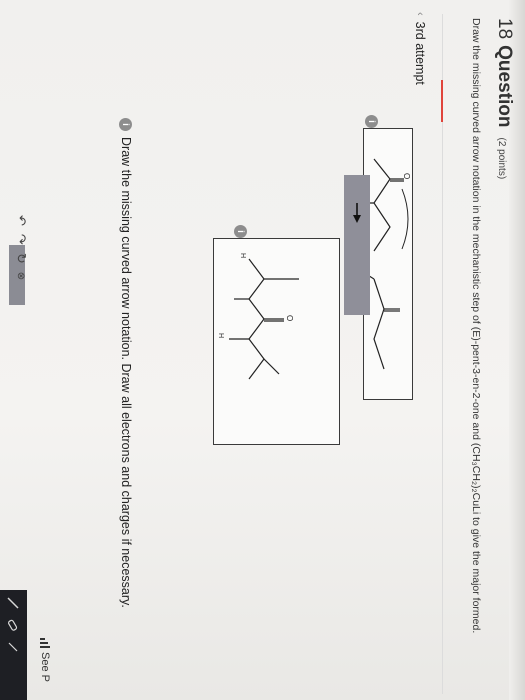 This screenshot has height=700, width=525. What do you see at coordinates (357, 245) in the screenshot?
I see `reaction-arrow-bar` at bounding box center [357, 245].